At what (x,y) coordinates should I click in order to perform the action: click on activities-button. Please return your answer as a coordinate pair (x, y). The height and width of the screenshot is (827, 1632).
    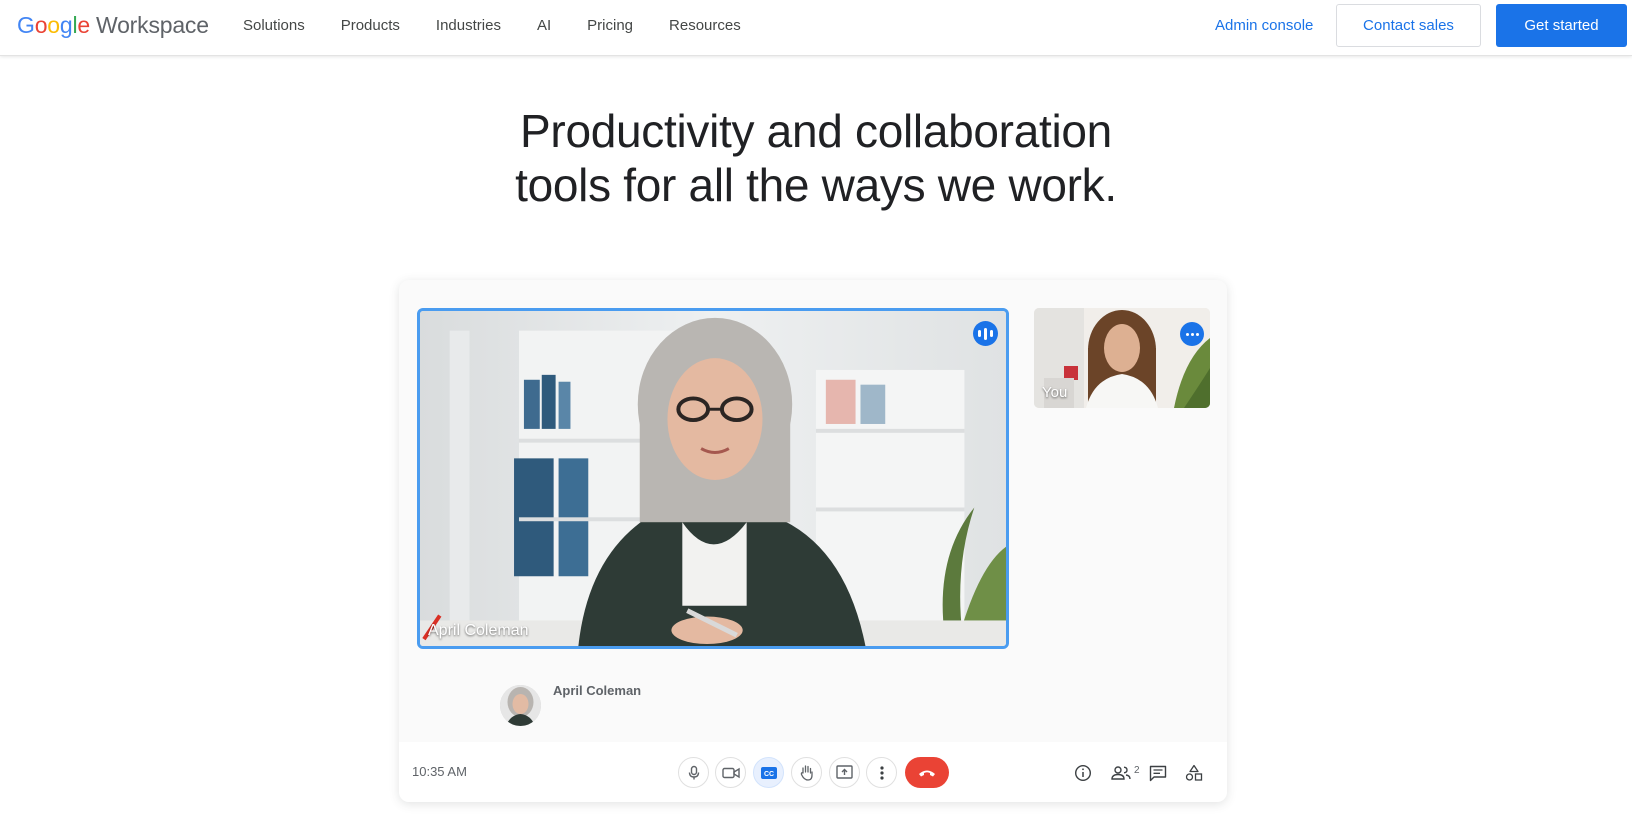
    Looking at the image, I should click on (1194, 773).